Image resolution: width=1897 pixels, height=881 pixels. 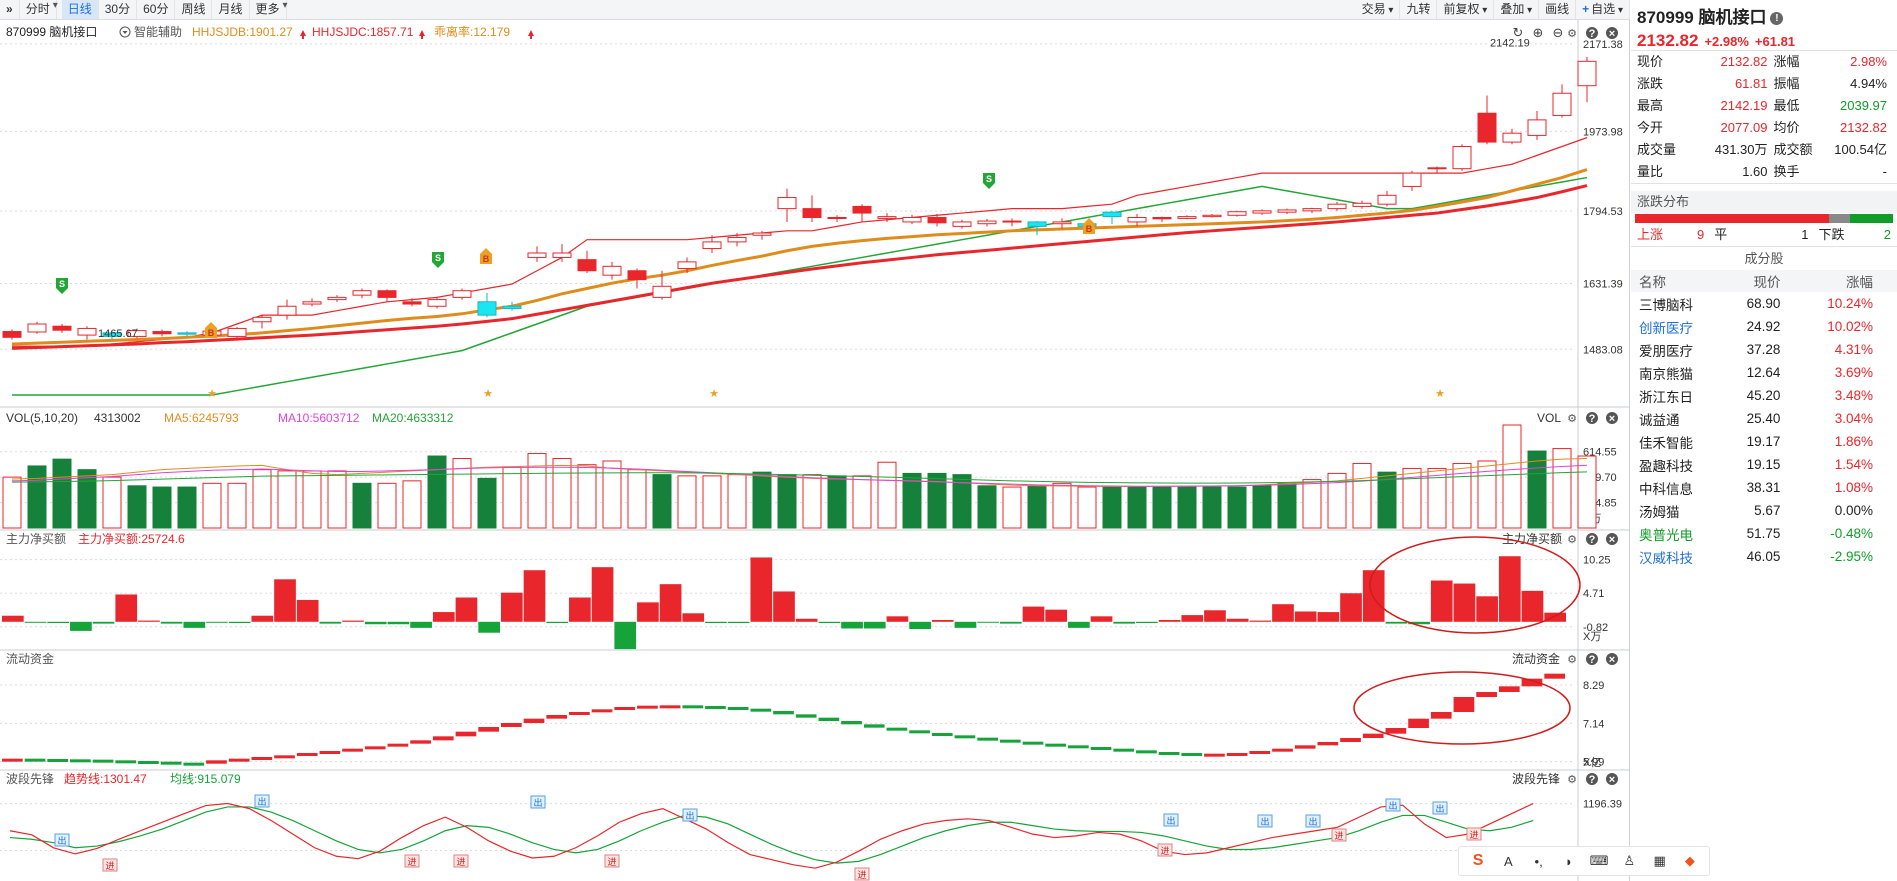 I want to click on tab-3: 60分, so click(x=156, y=9).